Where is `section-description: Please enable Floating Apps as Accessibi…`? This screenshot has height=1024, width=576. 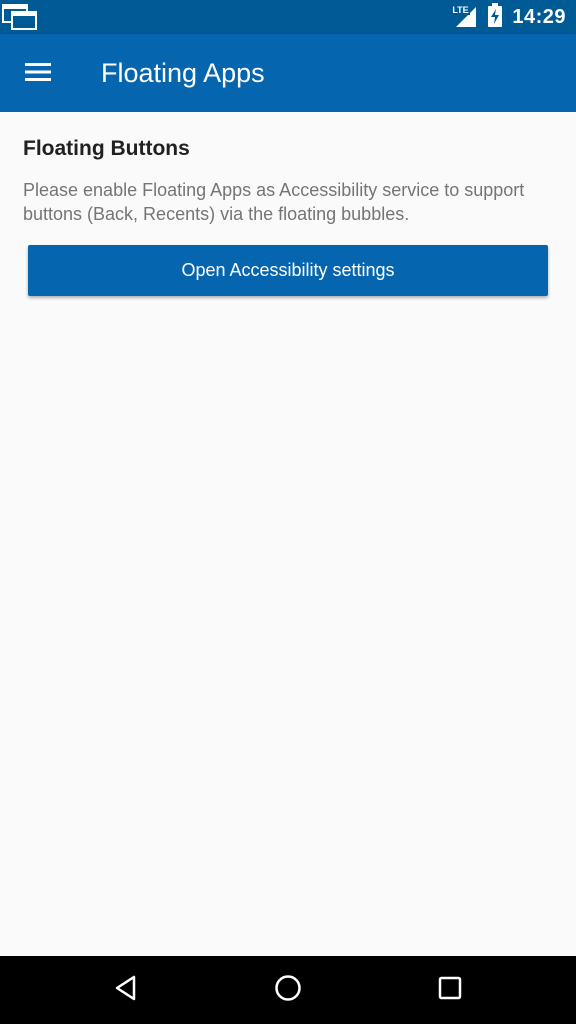 section-description: Please enable Floating Apps as Accessibi… is located at coordinates (274, 202).